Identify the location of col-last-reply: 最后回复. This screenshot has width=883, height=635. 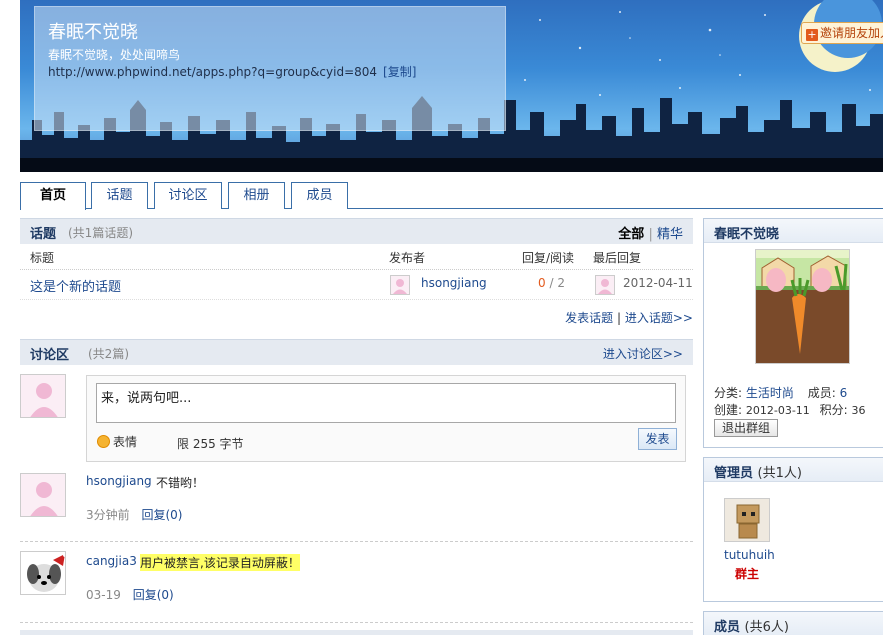
(617, 258).